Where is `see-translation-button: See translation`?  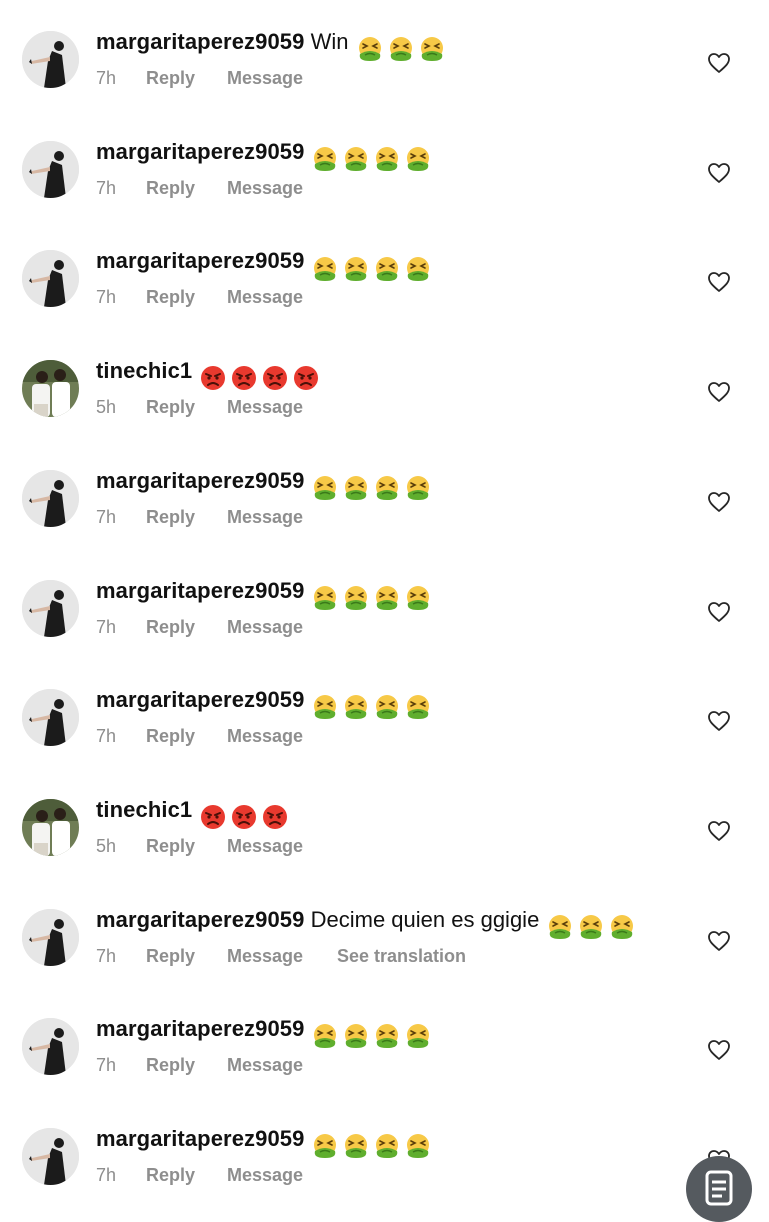 see-translation-button: See translation is located at coordinates (401, 956).